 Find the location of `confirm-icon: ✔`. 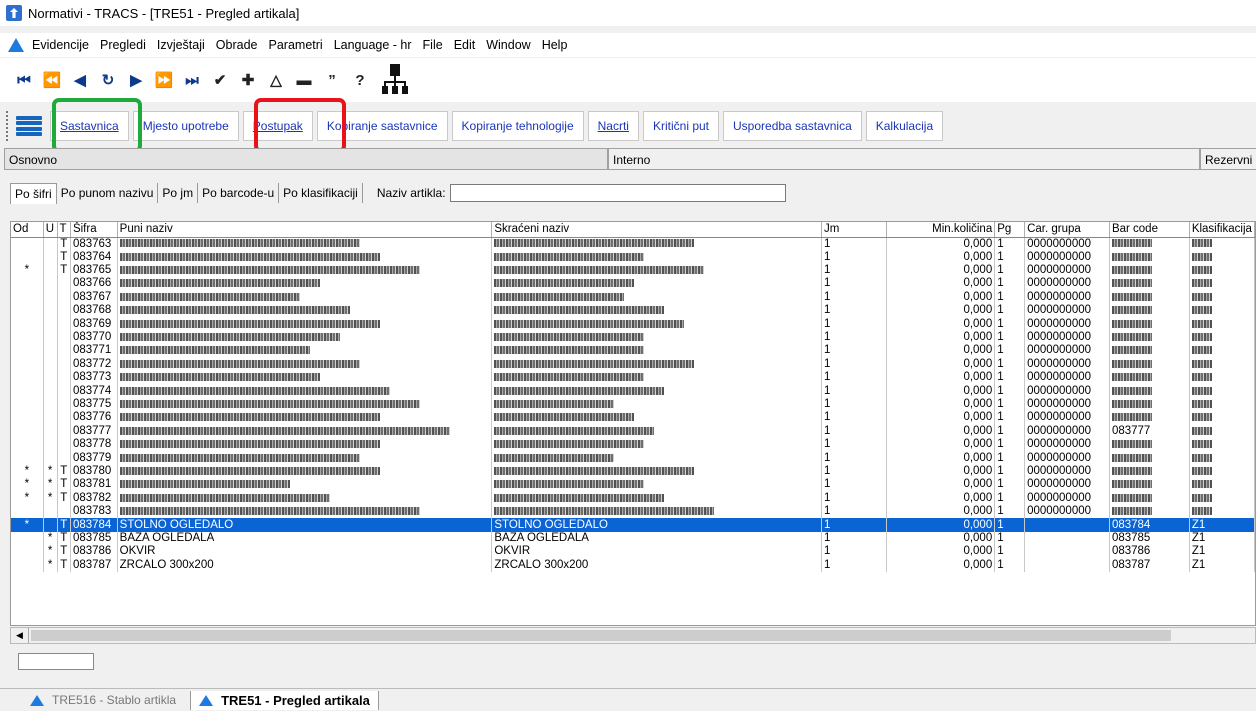

confirm-icon: ✔ is located at coordinates (220, 80).